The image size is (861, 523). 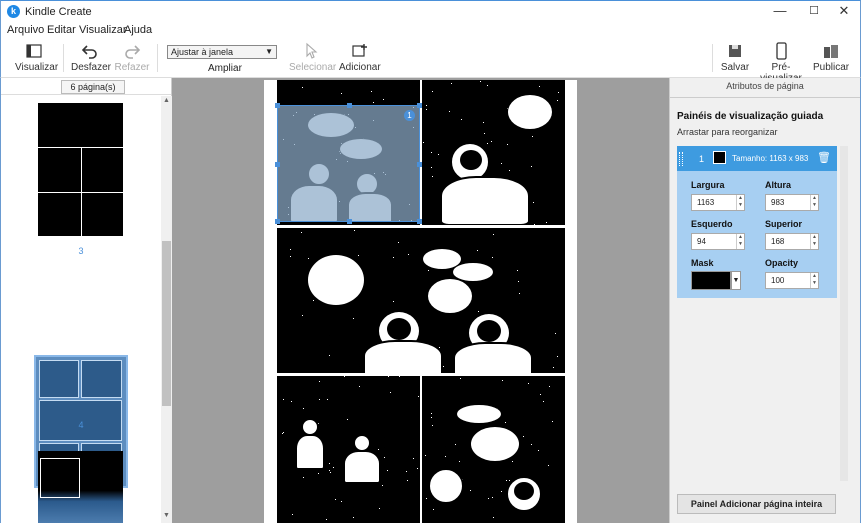 What do you see at coordinates (814, 11) in the screenshot?
I see `maximize-button: ☐` at bounding box center [814, 11].